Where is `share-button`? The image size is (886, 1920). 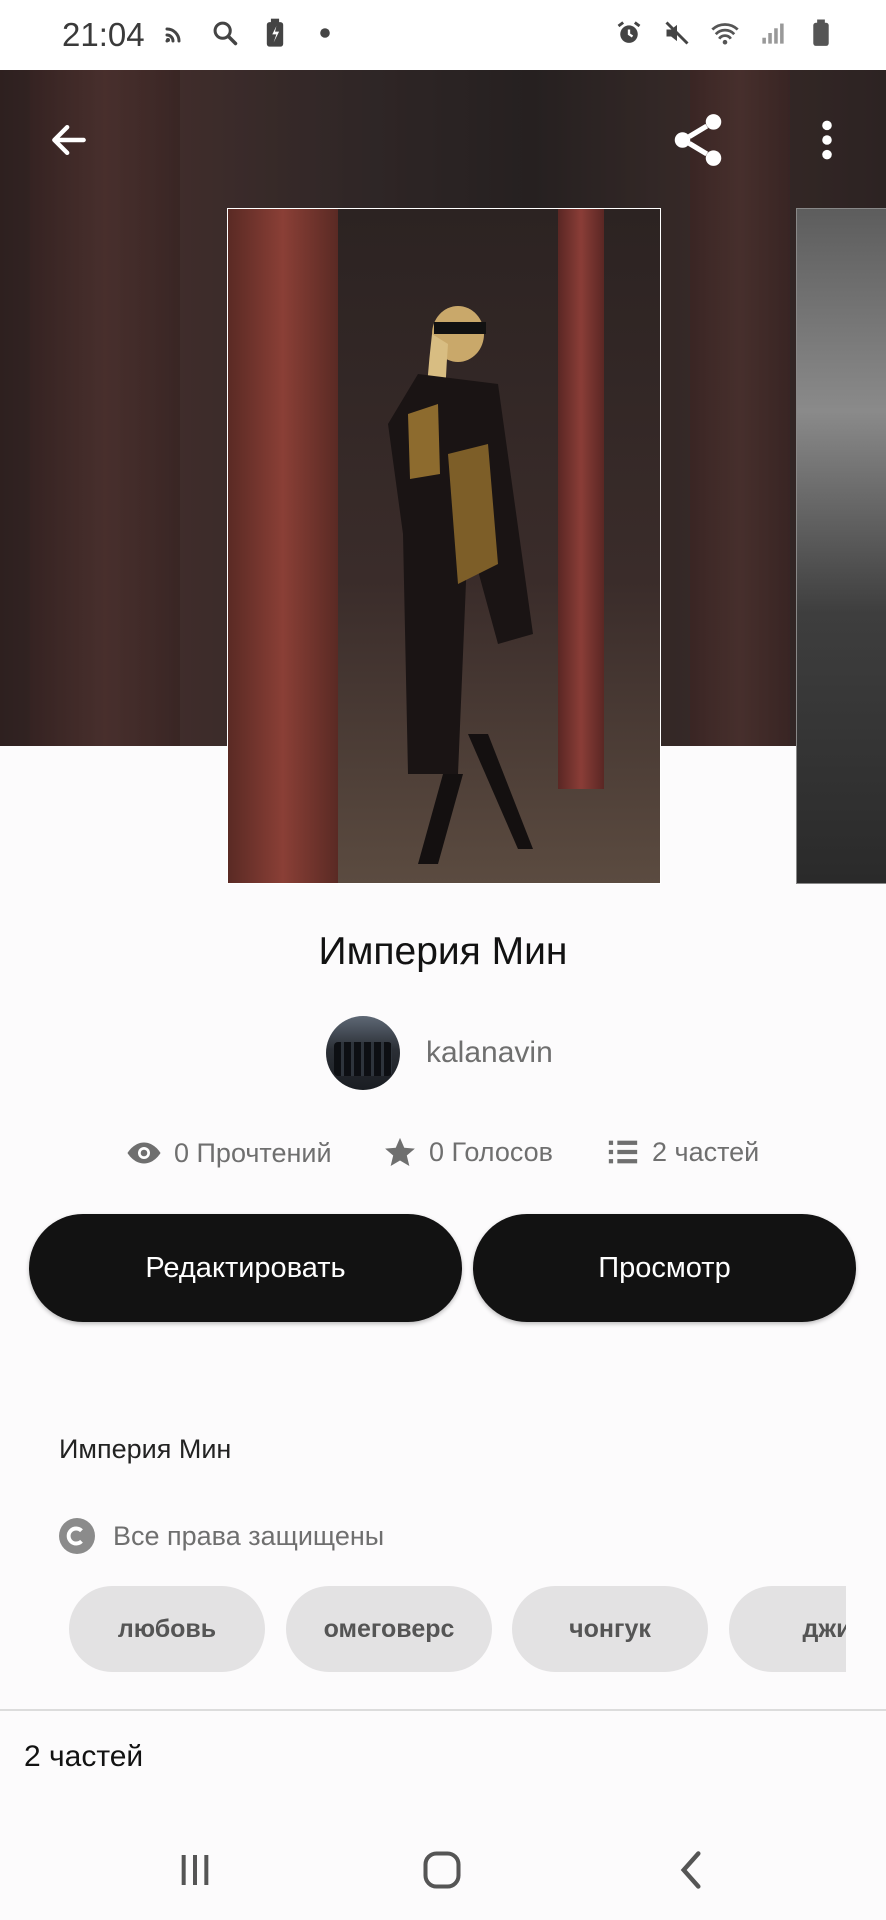 share-button is located at coordinates (698, 140).